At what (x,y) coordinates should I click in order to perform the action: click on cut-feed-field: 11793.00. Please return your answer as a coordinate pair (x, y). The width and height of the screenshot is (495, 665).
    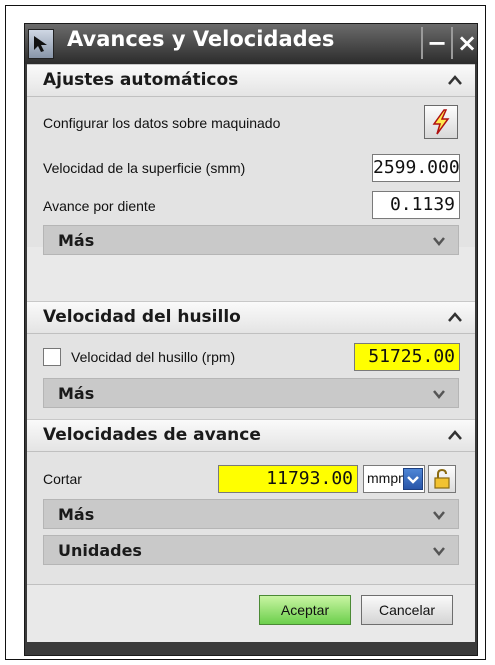
    Looking at the image, I should click on (288, 479).